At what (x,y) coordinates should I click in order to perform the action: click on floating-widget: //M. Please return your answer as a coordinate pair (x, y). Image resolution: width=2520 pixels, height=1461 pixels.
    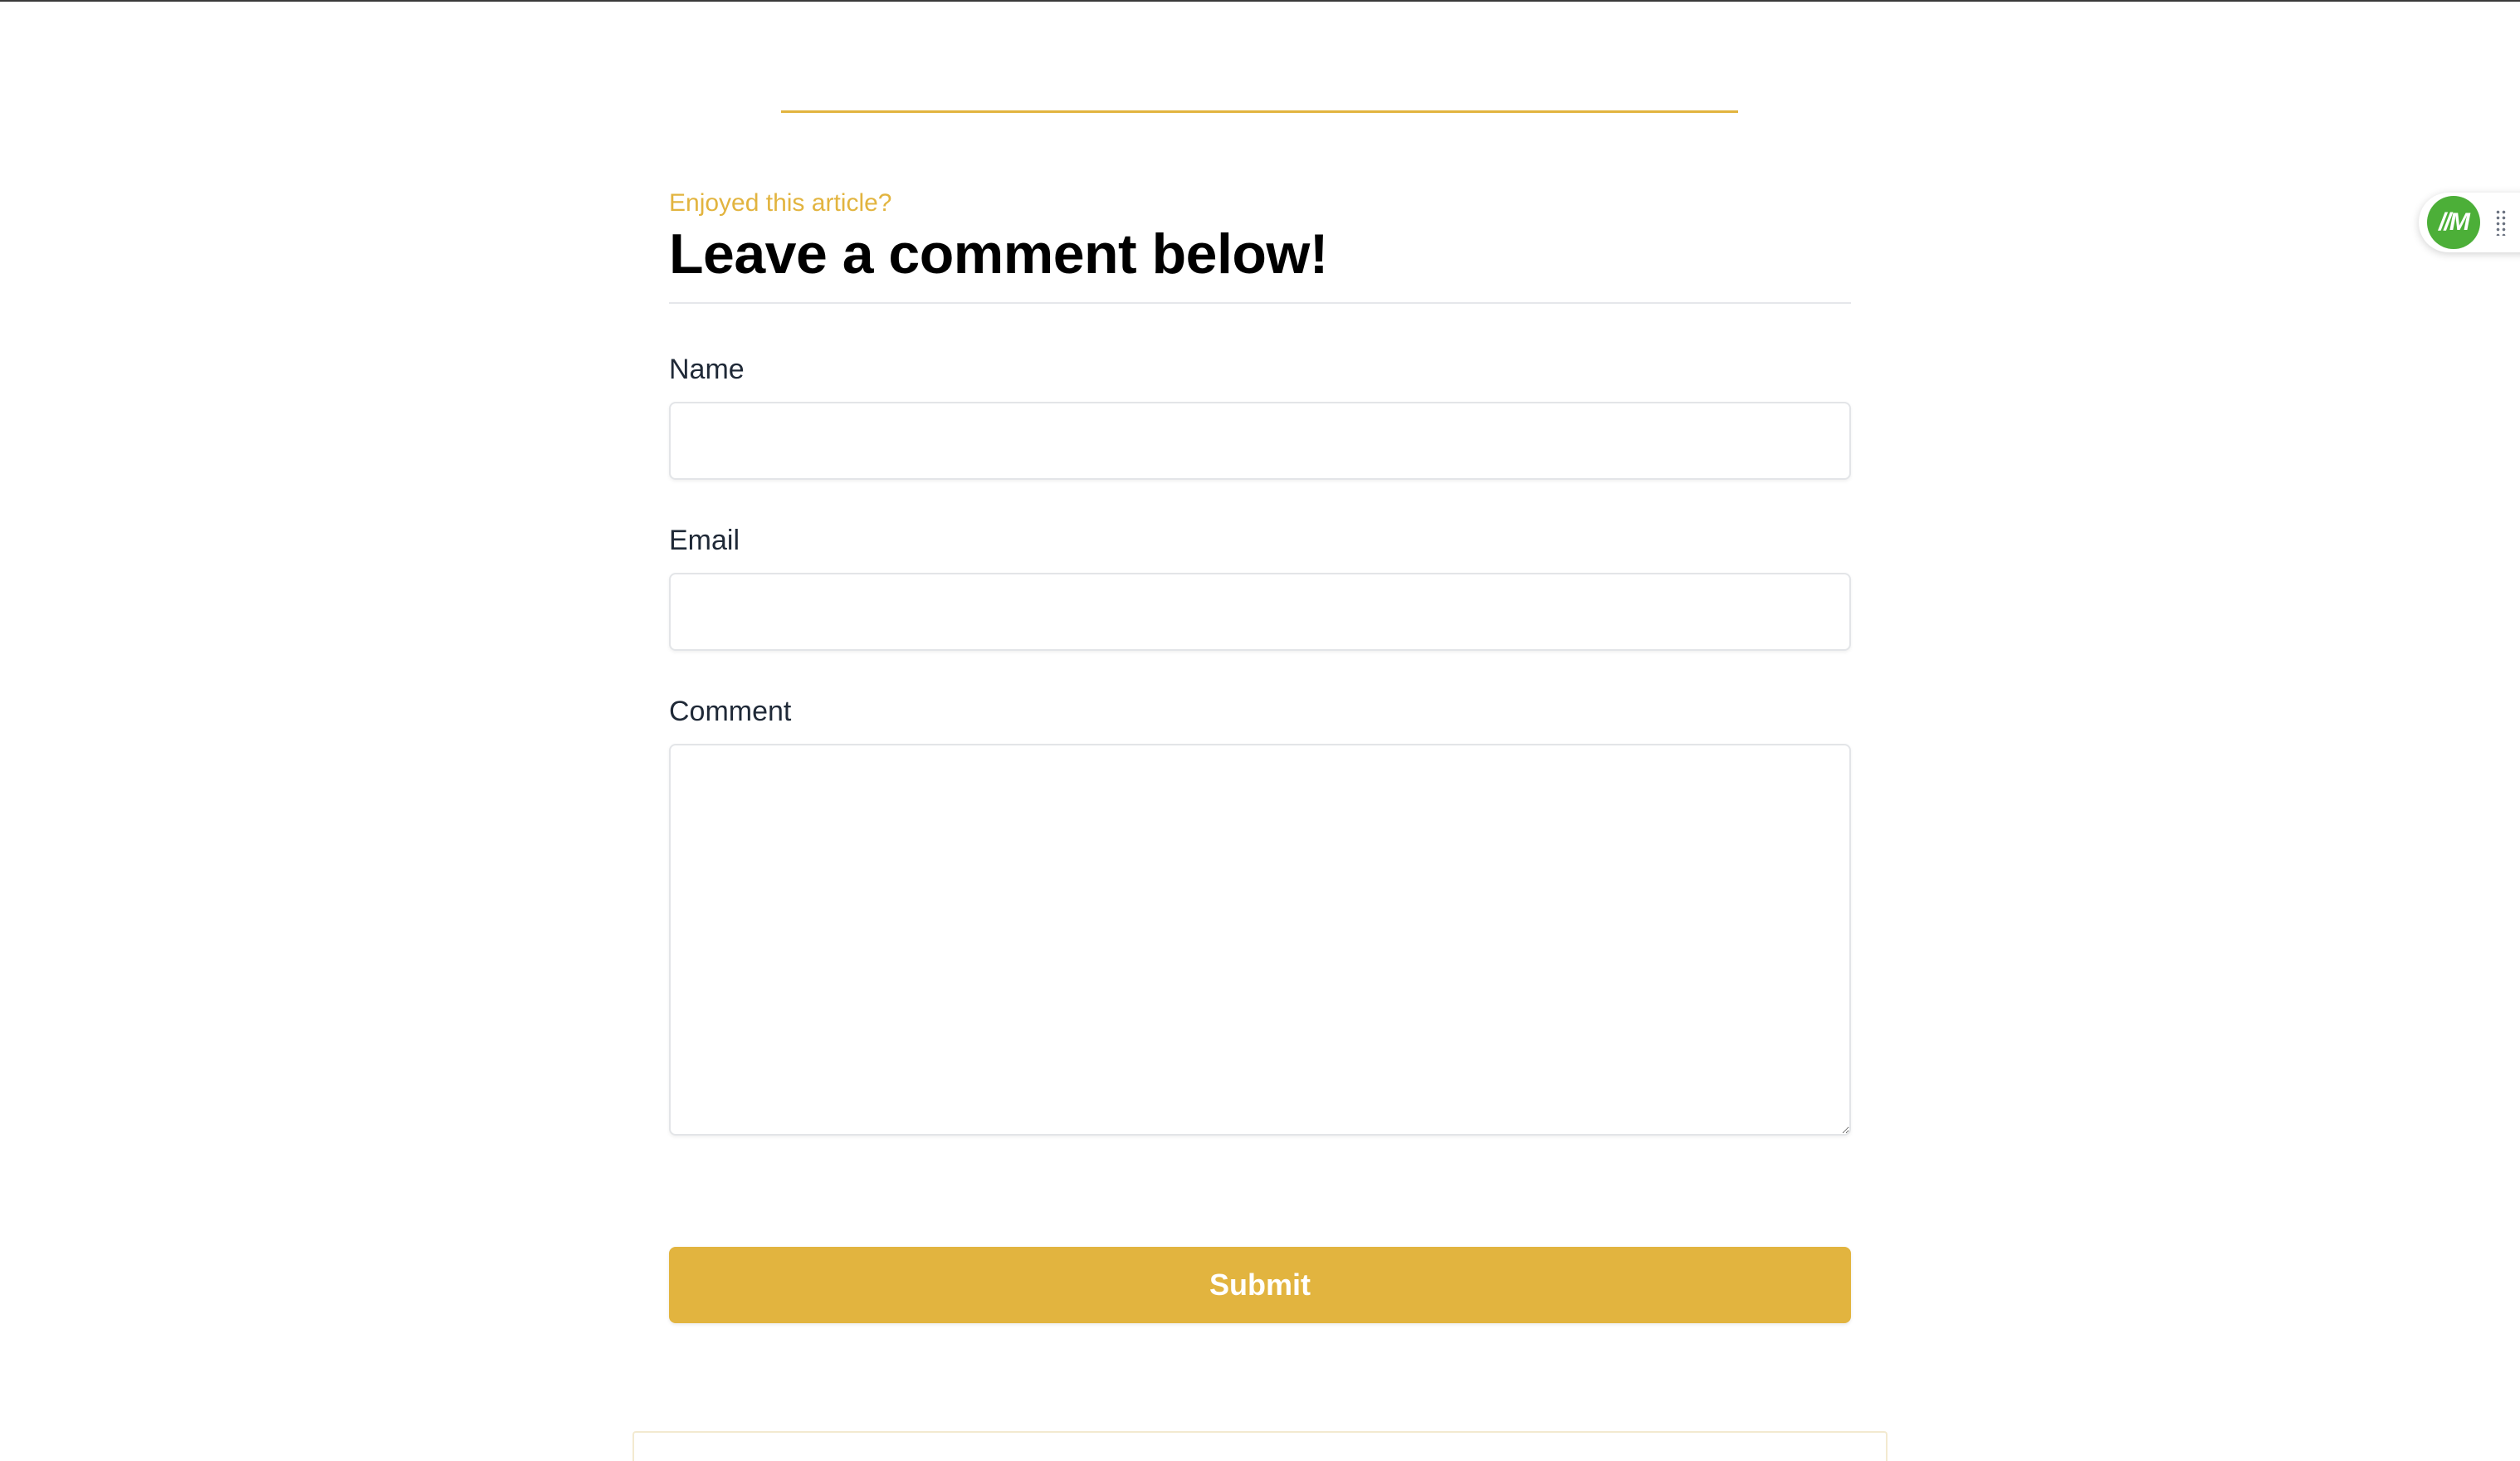
    Looking at the image, I should click on (2469, 222).